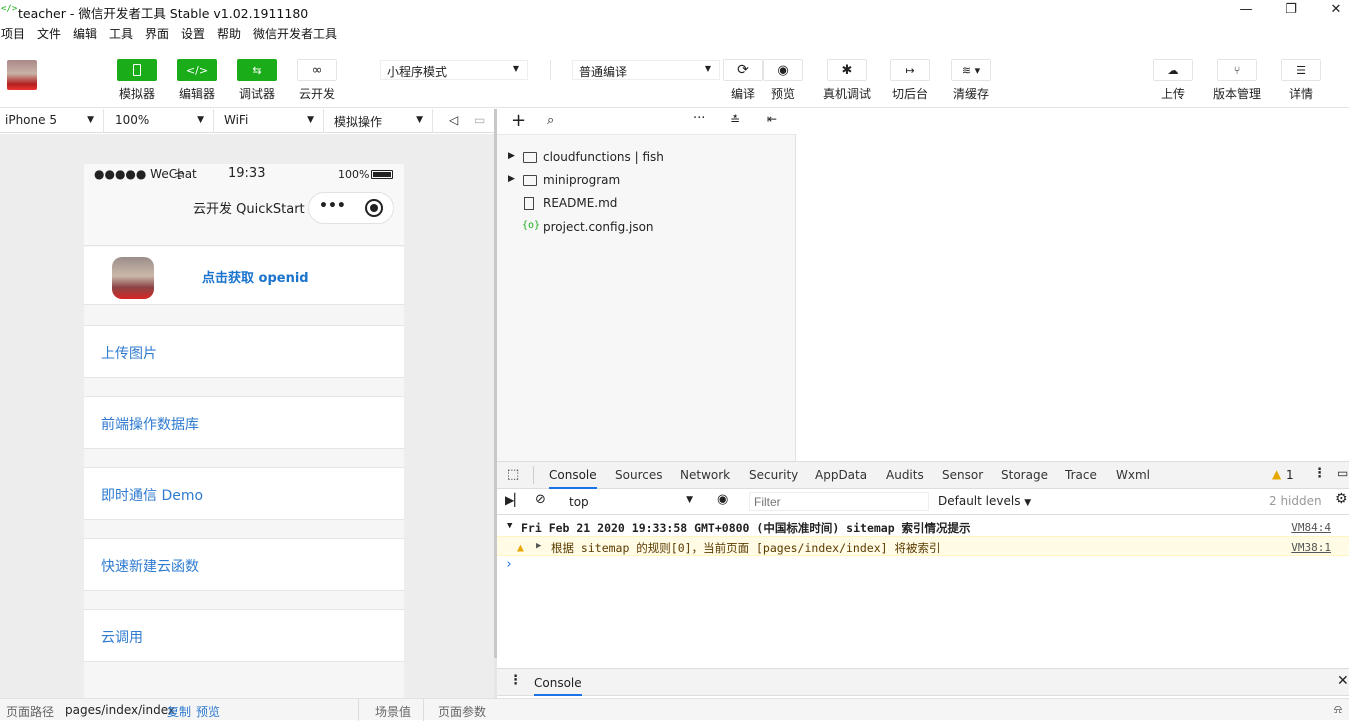 This screenshot has width=1349, height=721. I want to click on file-item-miniprogram: ▶ miniprogram, so click(646, 180).